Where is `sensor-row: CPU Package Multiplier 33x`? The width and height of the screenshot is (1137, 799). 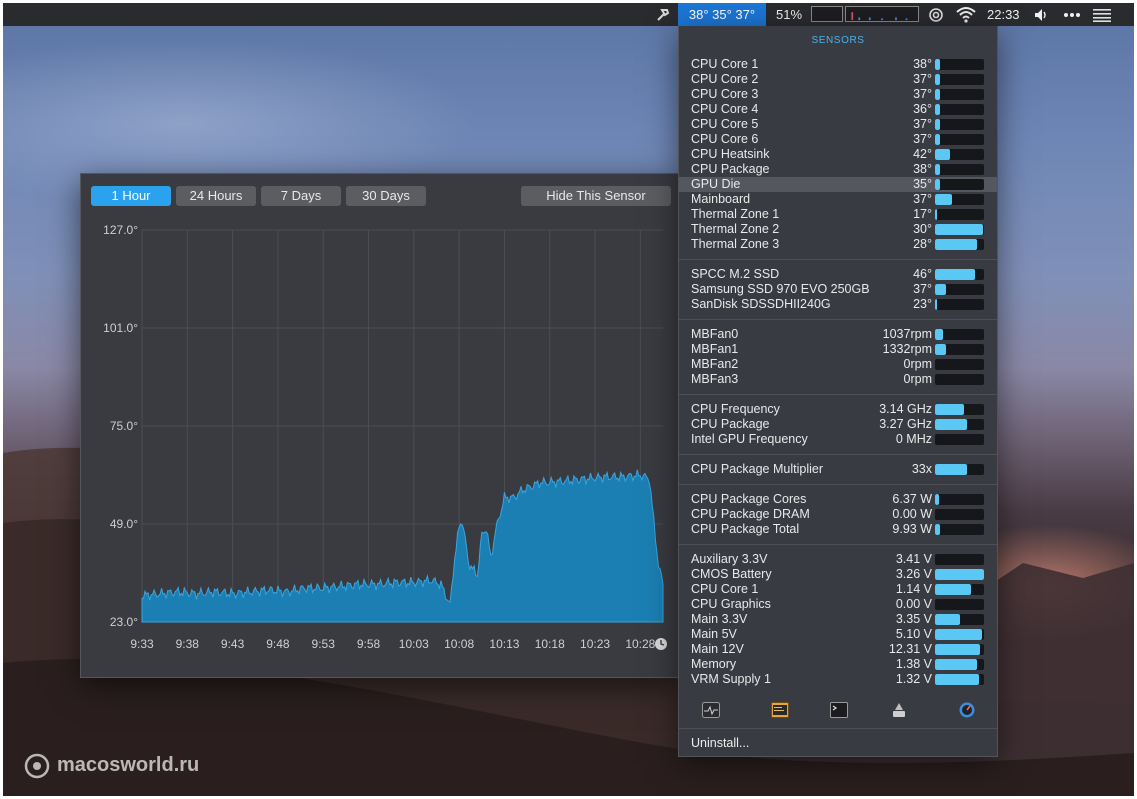 sensor-row: CPU Package Multiplier 33x is located at coordinates (838, 469).